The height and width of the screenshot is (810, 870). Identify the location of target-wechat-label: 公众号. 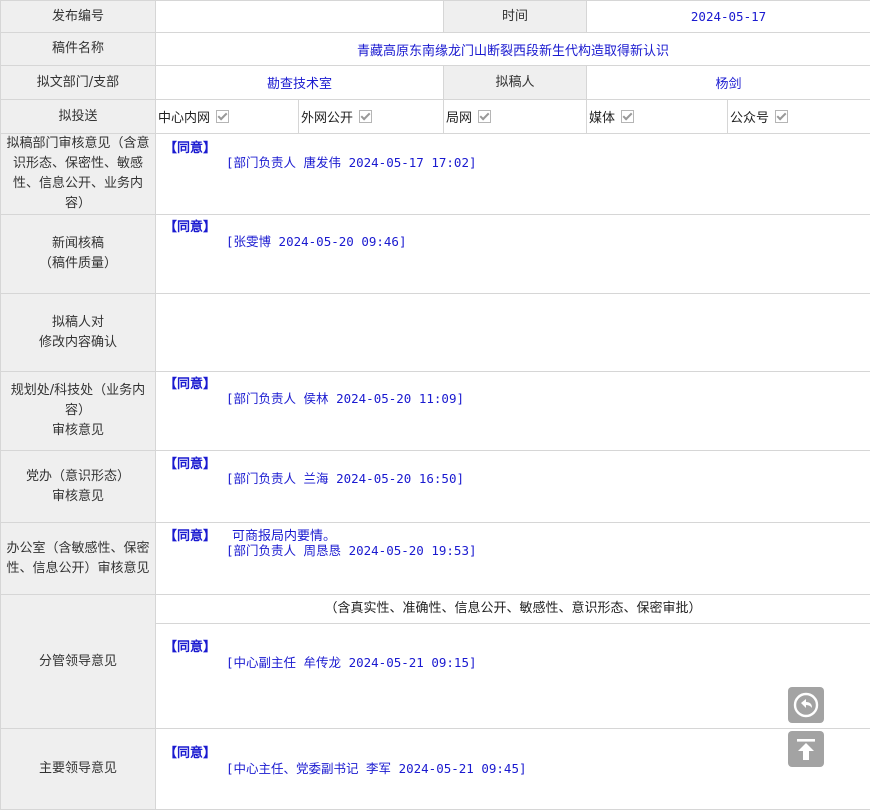
(749, 116).